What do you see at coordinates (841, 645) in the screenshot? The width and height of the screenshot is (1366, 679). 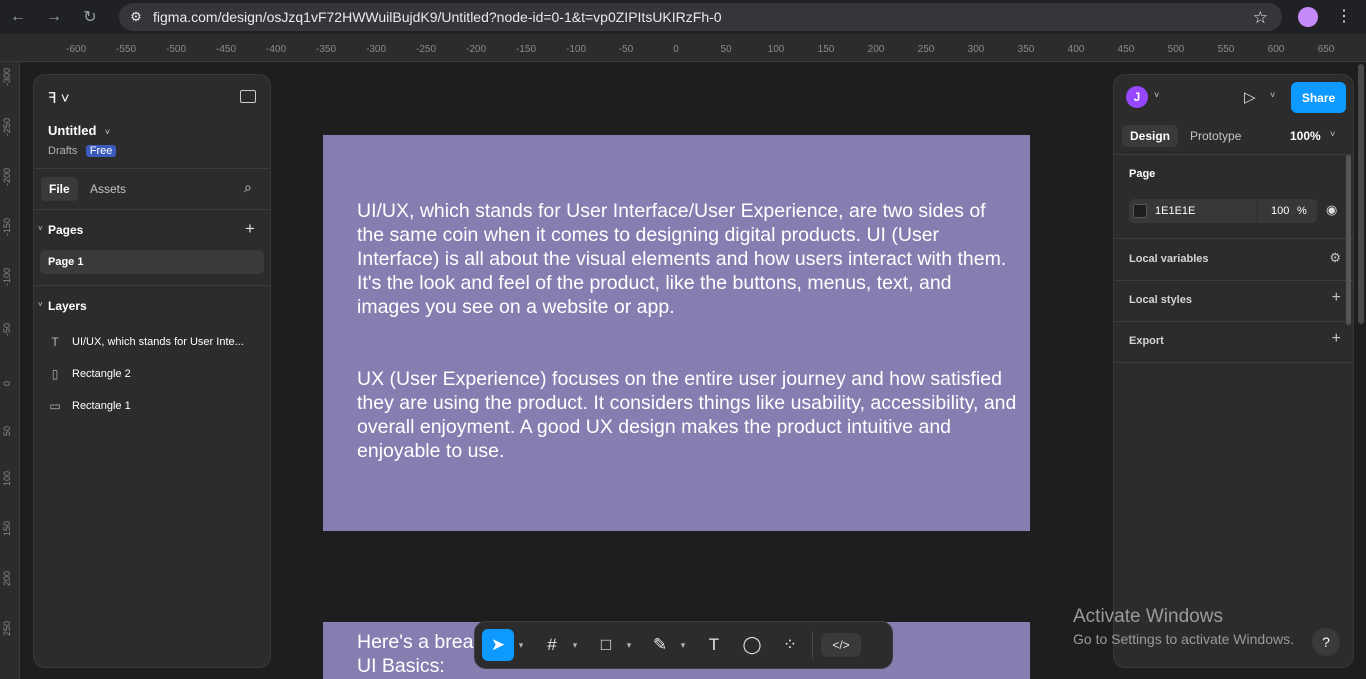 I see `dev-mode-toggle: </>` at bounding box center [841, 645].